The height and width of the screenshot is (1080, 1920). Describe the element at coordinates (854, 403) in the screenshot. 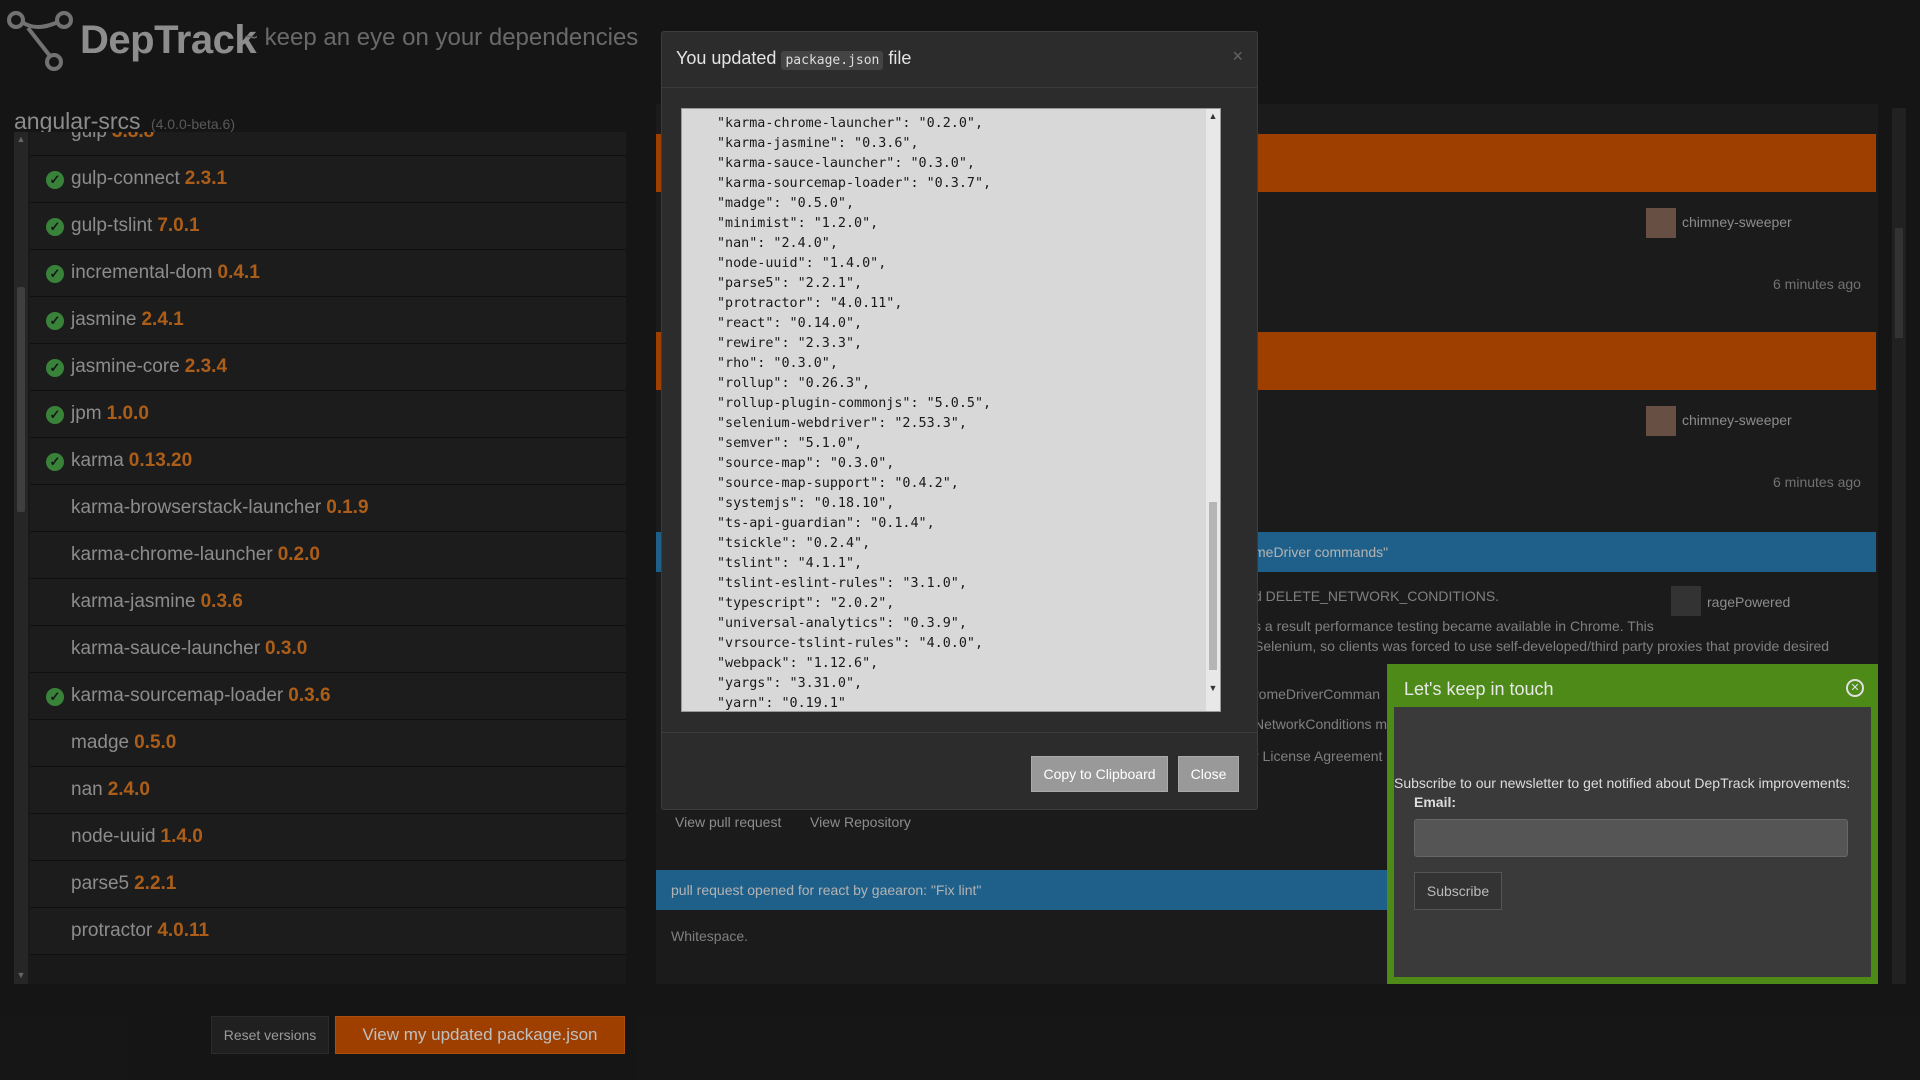

I see `code-line: "rollup-plugin-commonjs": "5.0.5",` at that location.